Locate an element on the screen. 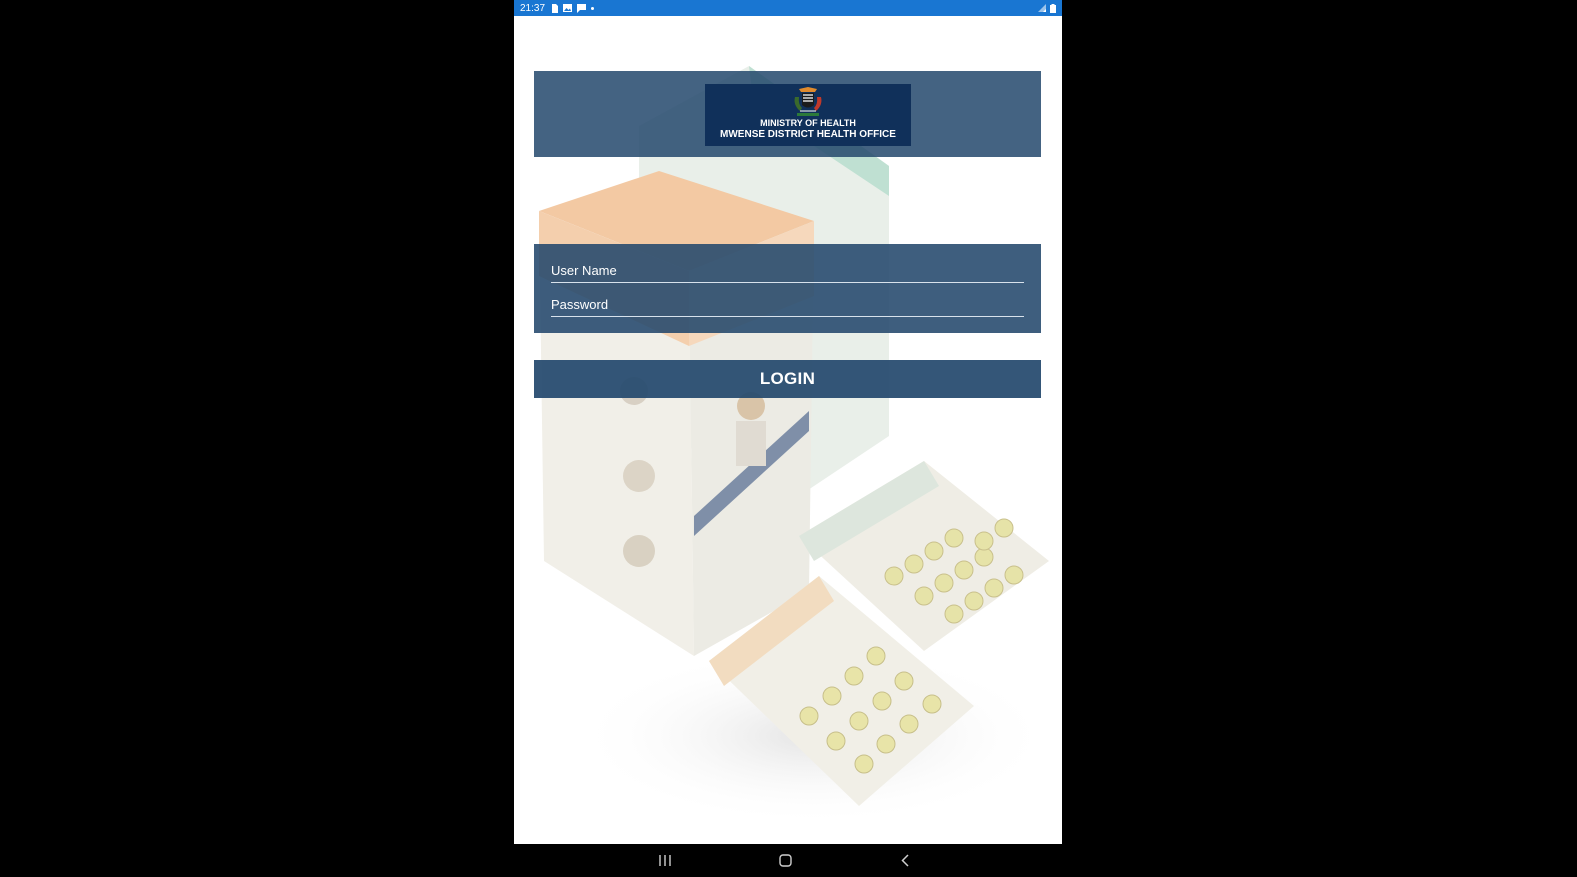 The image size is (1577, 877). signal-icon is located at coordinates (1042, 8).